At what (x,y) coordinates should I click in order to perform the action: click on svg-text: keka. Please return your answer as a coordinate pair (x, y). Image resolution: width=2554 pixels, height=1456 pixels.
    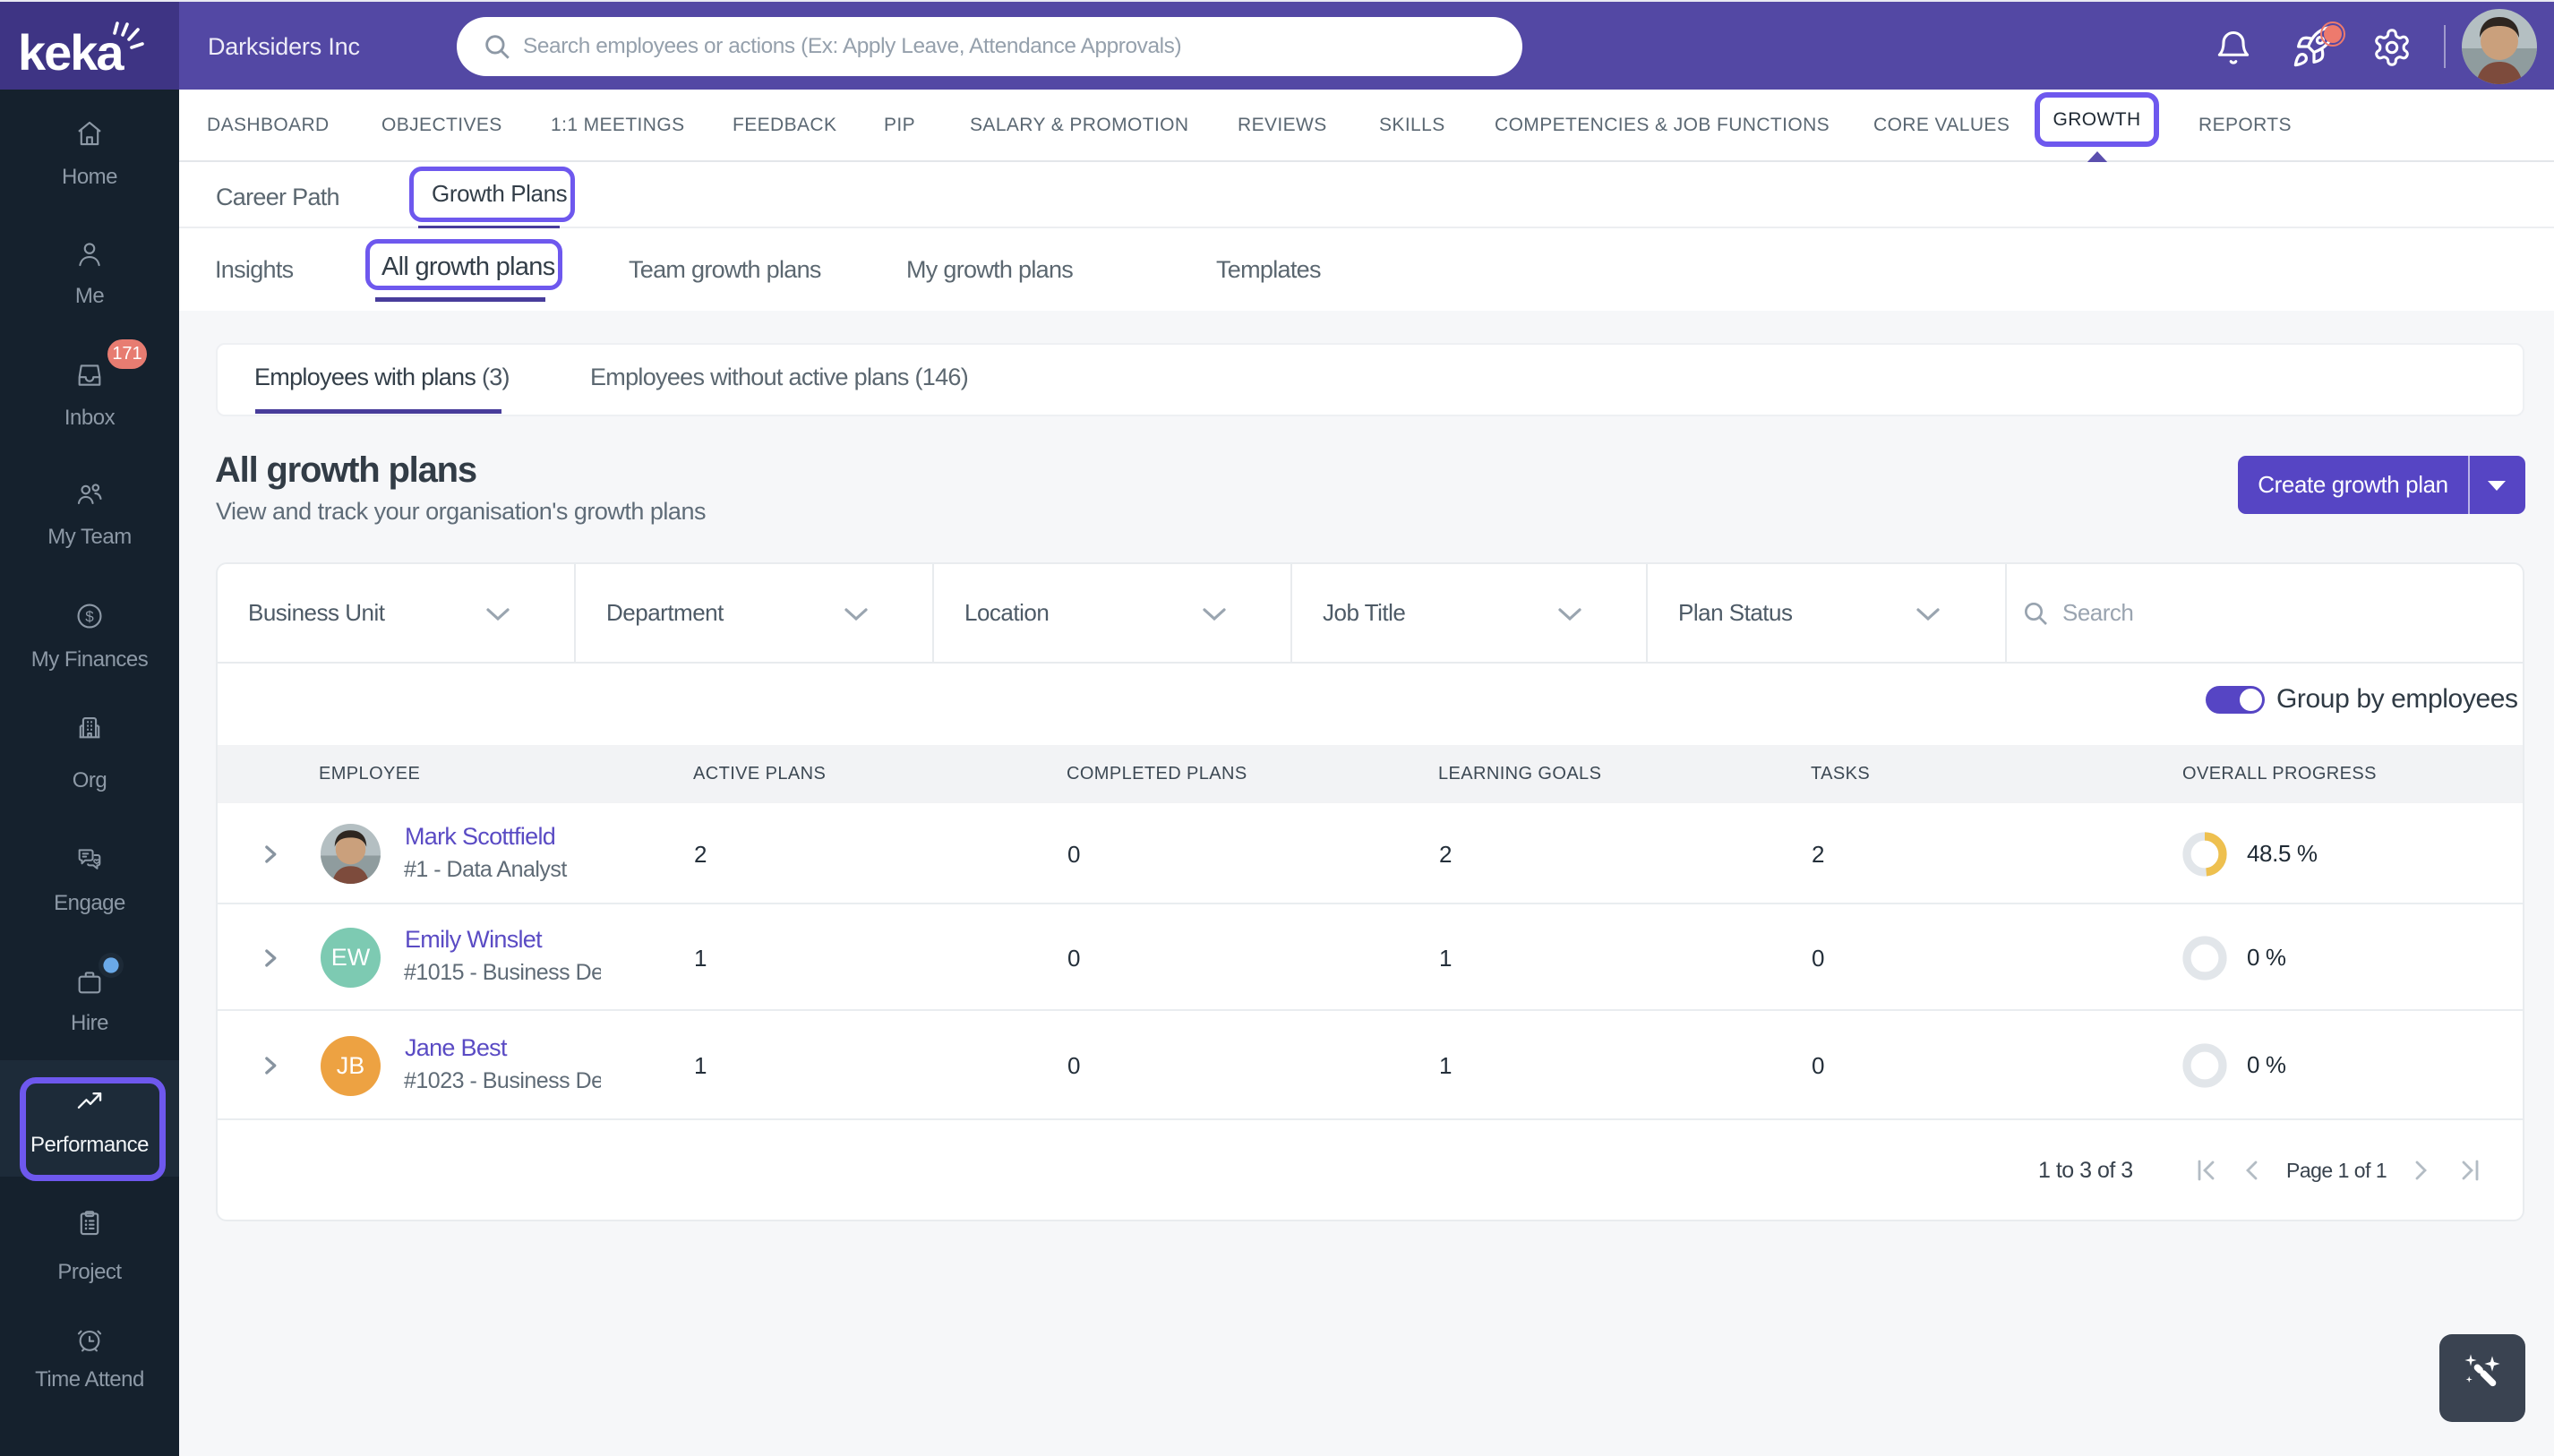
    Looking at the image, I should click on (71, 52).